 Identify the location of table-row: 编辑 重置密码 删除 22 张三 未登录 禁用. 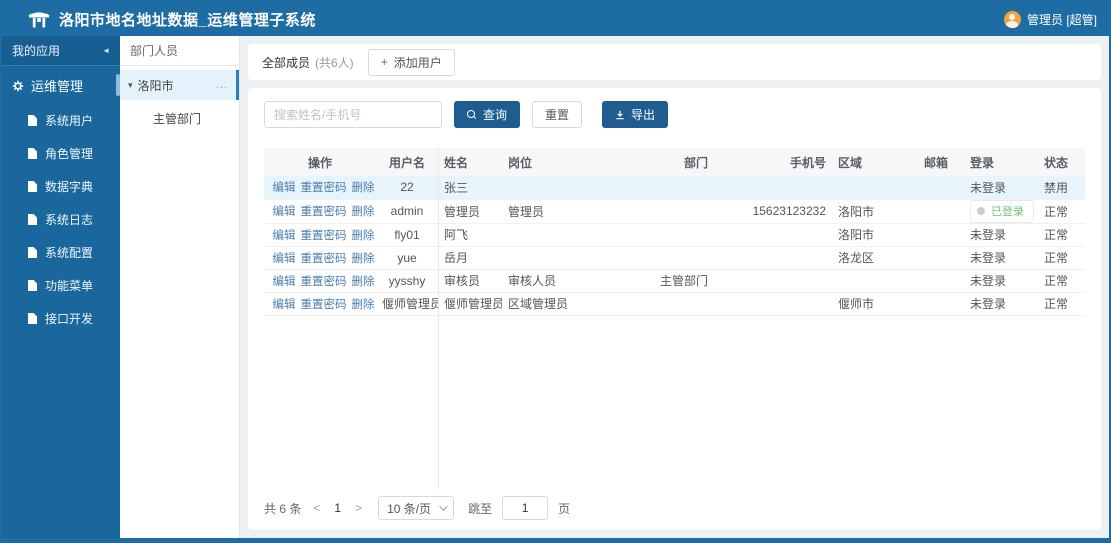
(674, 188).